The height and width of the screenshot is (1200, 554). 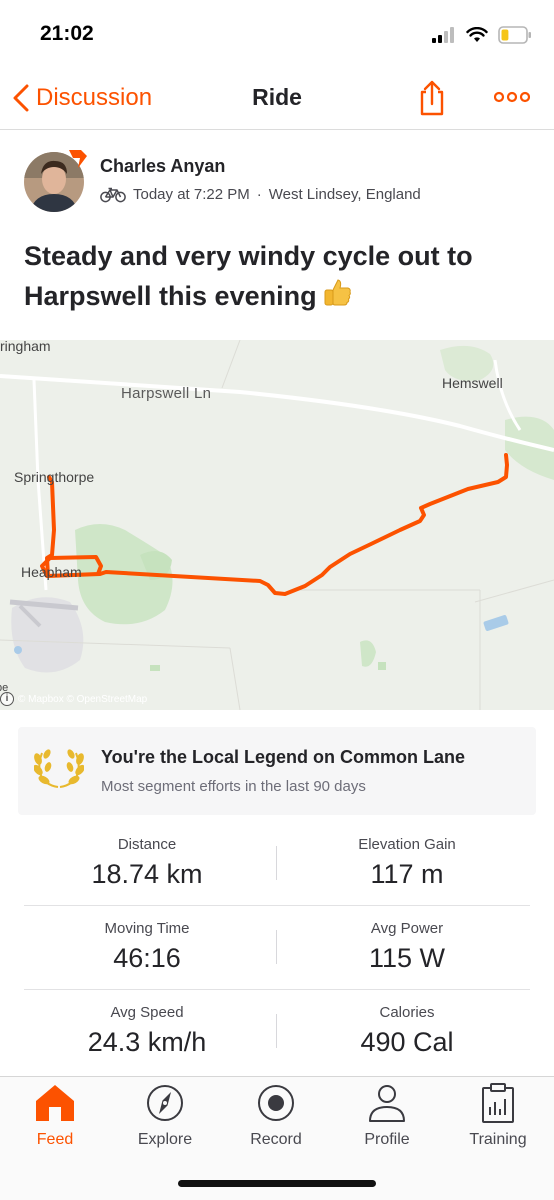 I want to click on status-icons, so click(x=482, y=35).